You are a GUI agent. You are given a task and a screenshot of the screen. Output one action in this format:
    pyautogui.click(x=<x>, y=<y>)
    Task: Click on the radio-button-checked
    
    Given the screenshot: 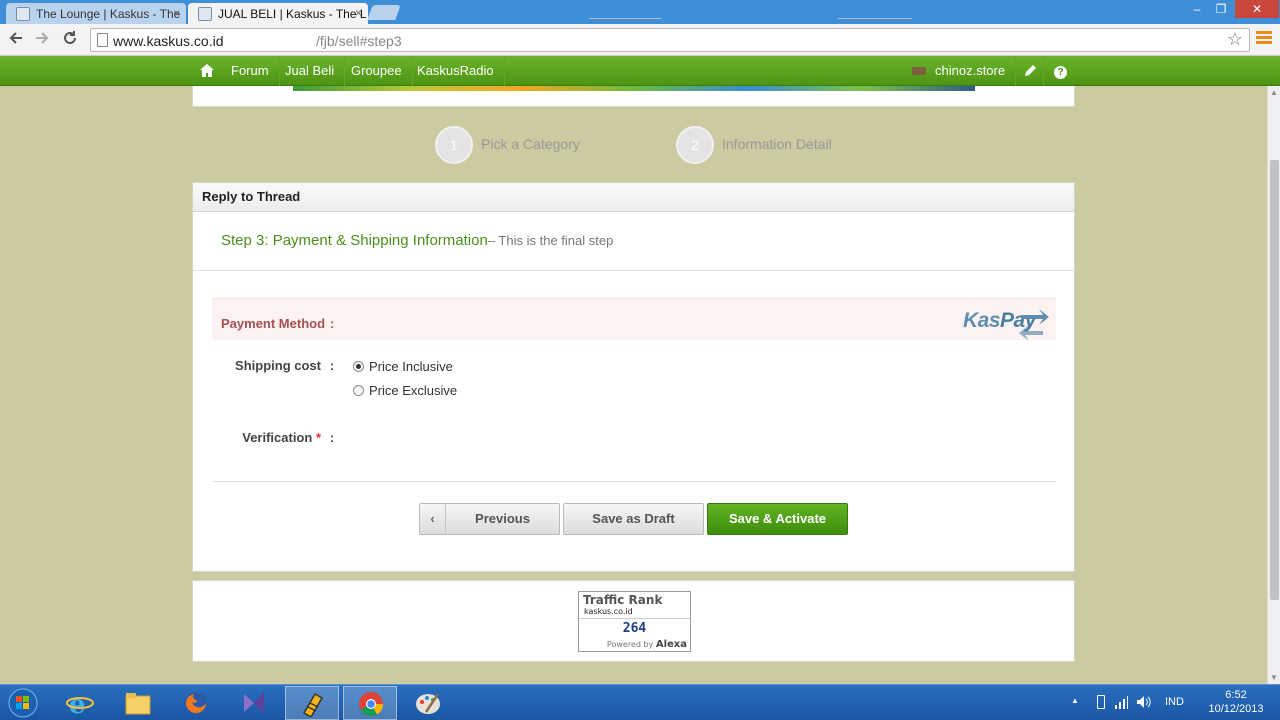 What is the action you would take?
    pyautogui.click(x=358, y=366)
    